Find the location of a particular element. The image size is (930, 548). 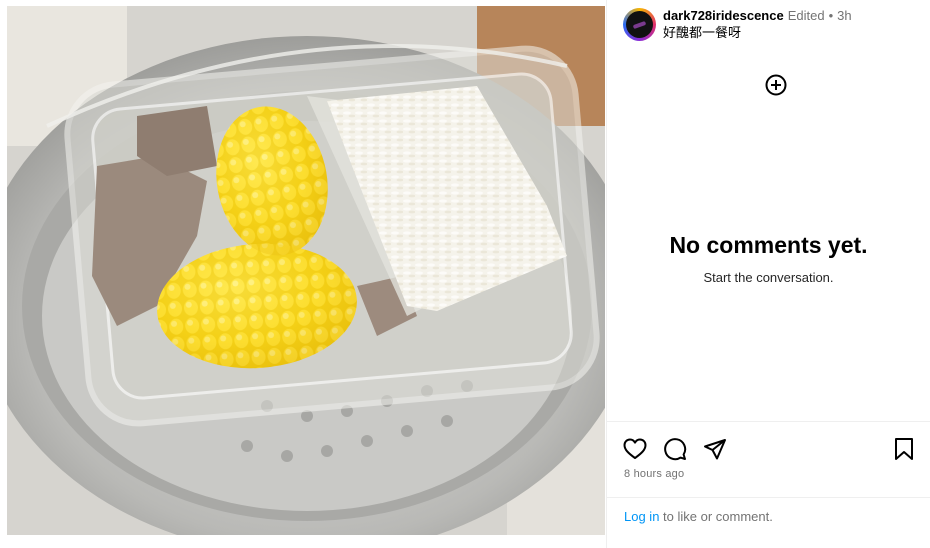

avatar-image is located at coordinates (639, 24).